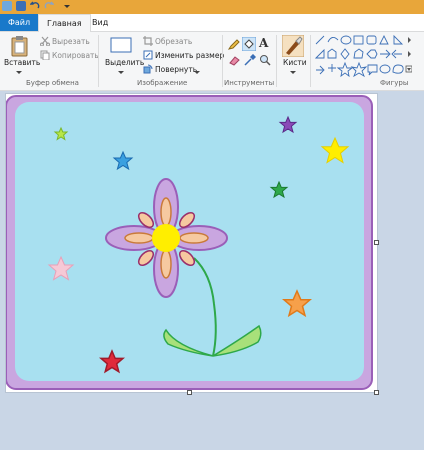 The width and height of the screenshot is (424, 450). Describe the element at coordinates (22, 62) in the screenshot. I see `paste-button: Вставить` at that location.